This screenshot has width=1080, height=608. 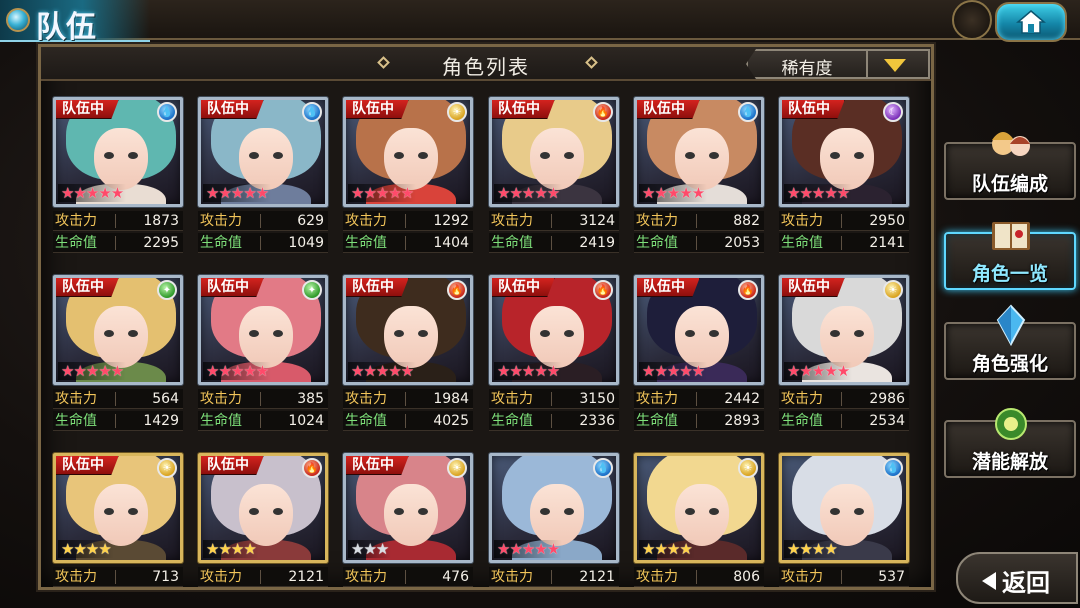 I want to click on hp-value: 2141, so click(x=887, y=243).